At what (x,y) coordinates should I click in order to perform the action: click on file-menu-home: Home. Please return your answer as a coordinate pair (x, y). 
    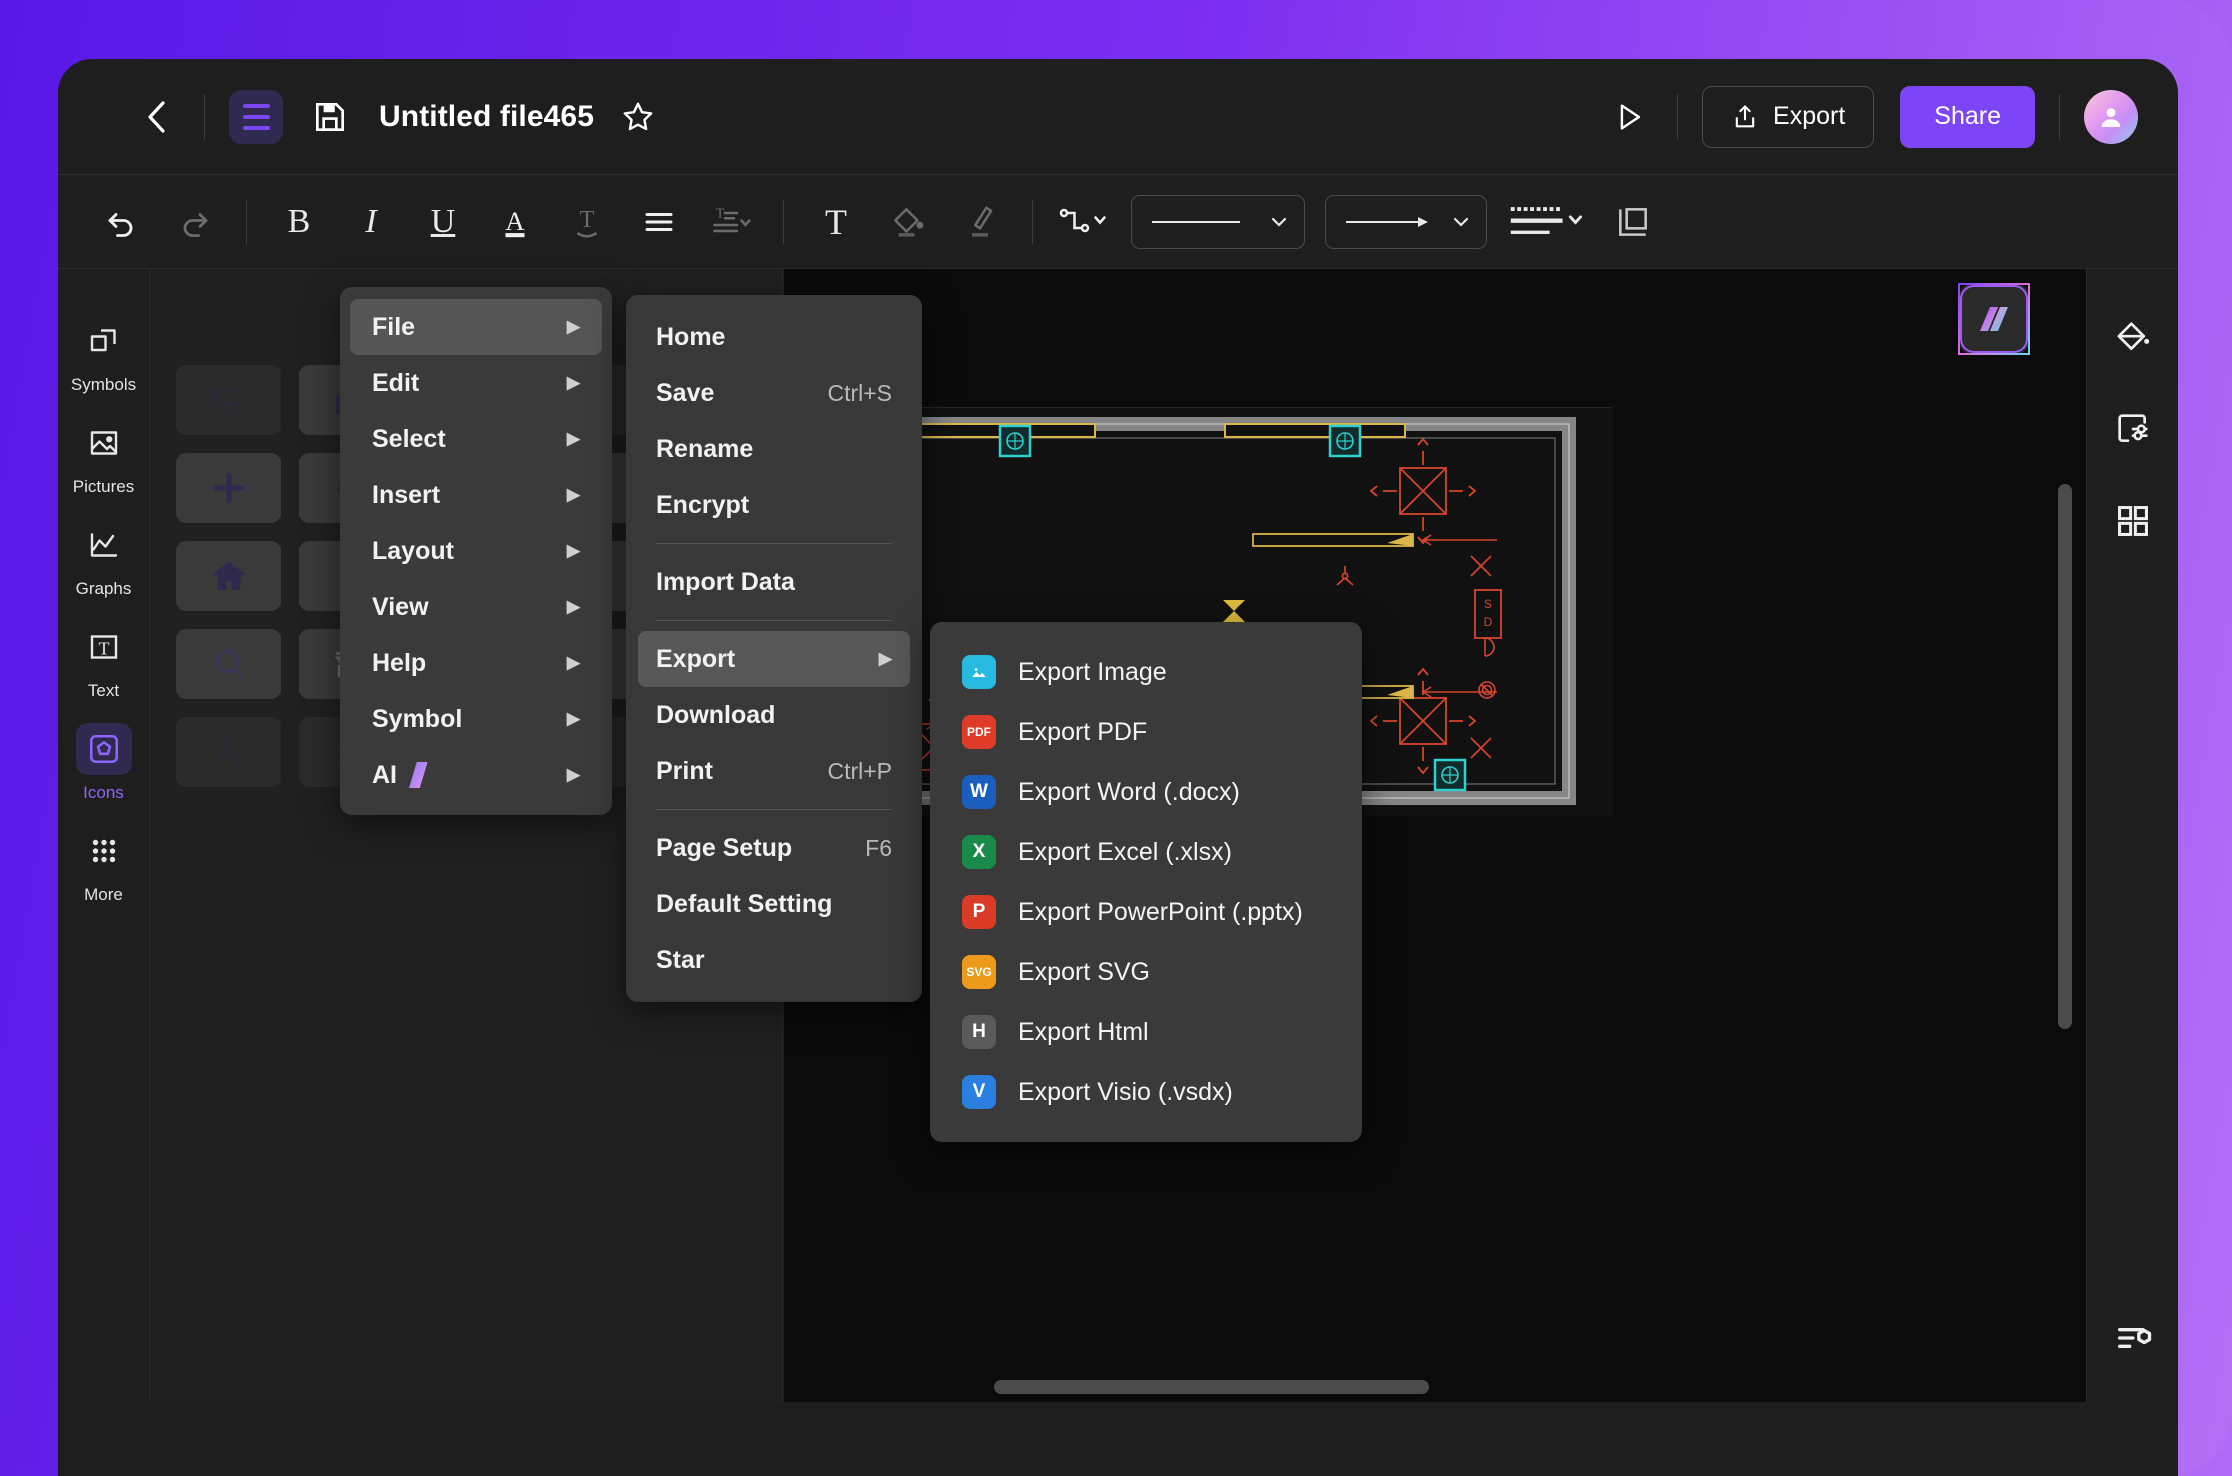
    Looking at the image, I should click on (774, 337).